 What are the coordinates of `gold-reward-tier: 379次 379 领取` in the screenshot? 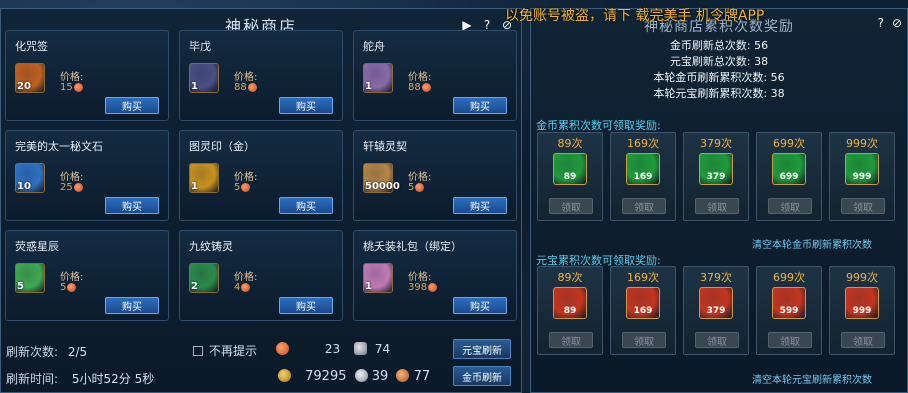 It's located at (716, 176).